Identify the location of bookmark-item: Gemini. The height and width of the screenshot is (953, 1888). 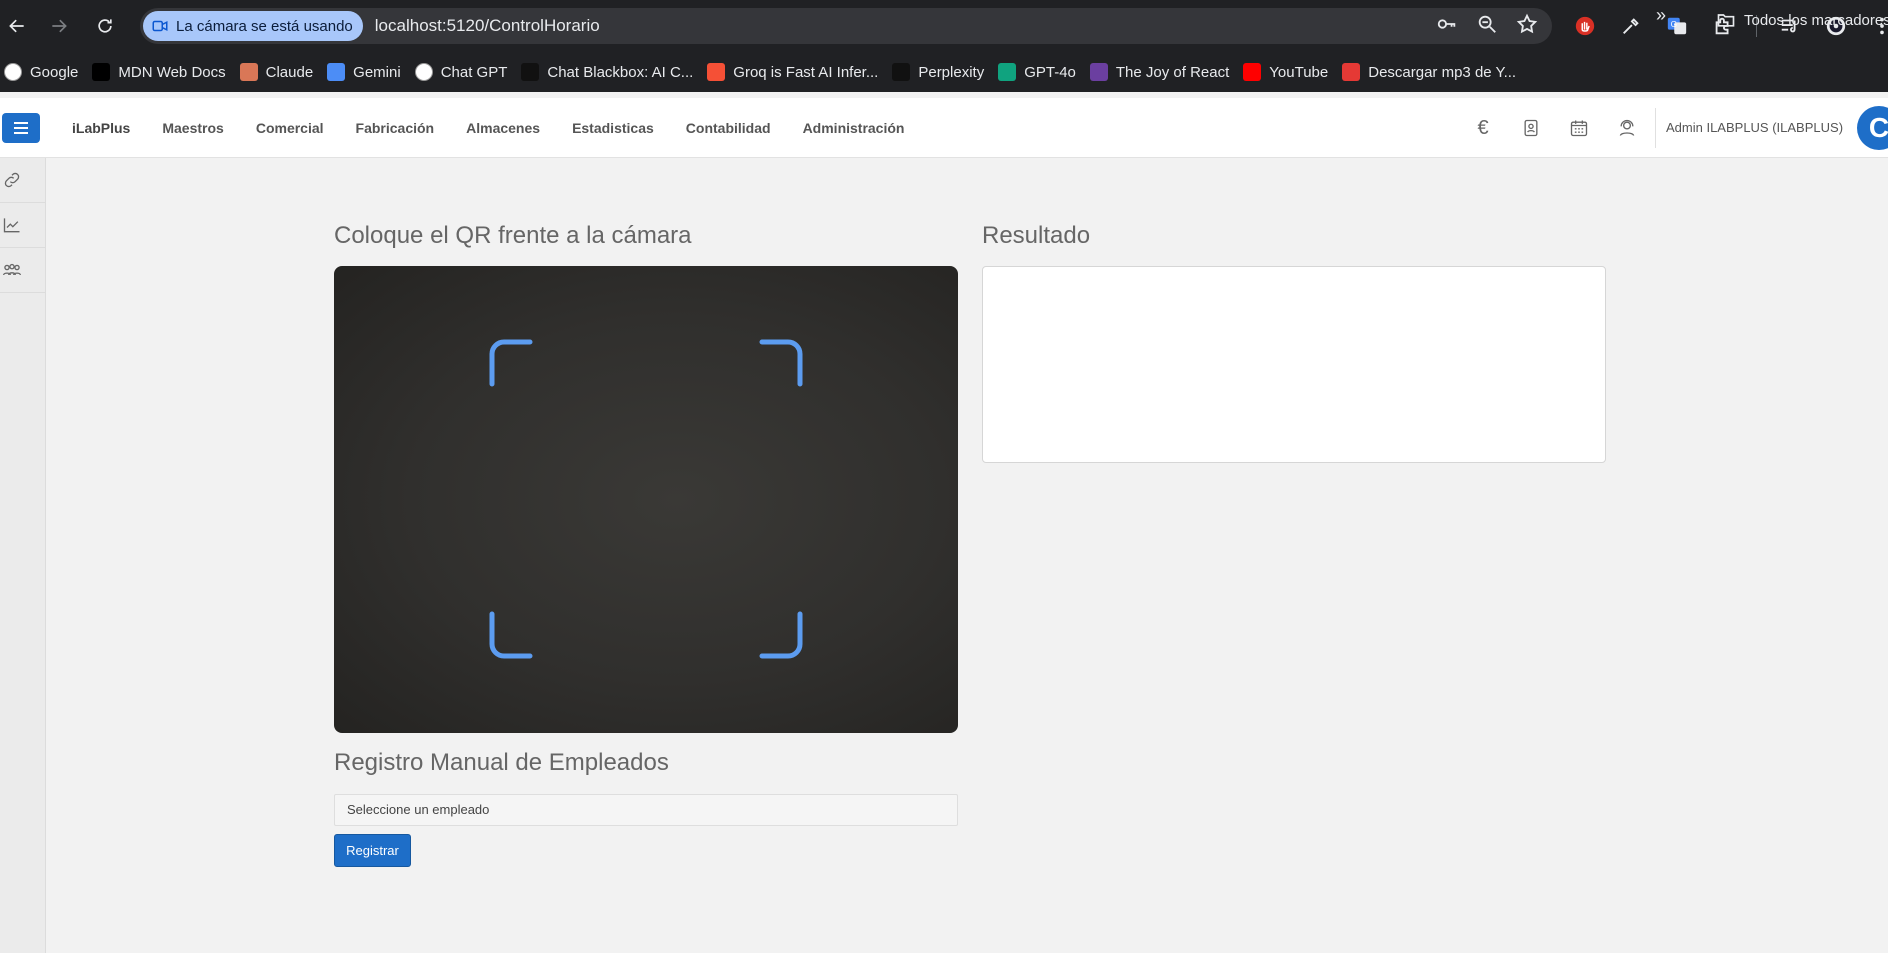
(367, 72).